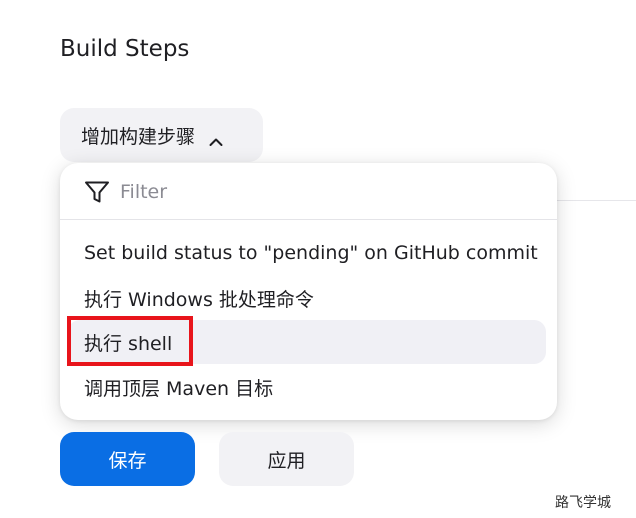  Describe the element at coordinates (138, 136) in the screenshot. I see `add-build-step-label: 增加构建步骤` at that location.